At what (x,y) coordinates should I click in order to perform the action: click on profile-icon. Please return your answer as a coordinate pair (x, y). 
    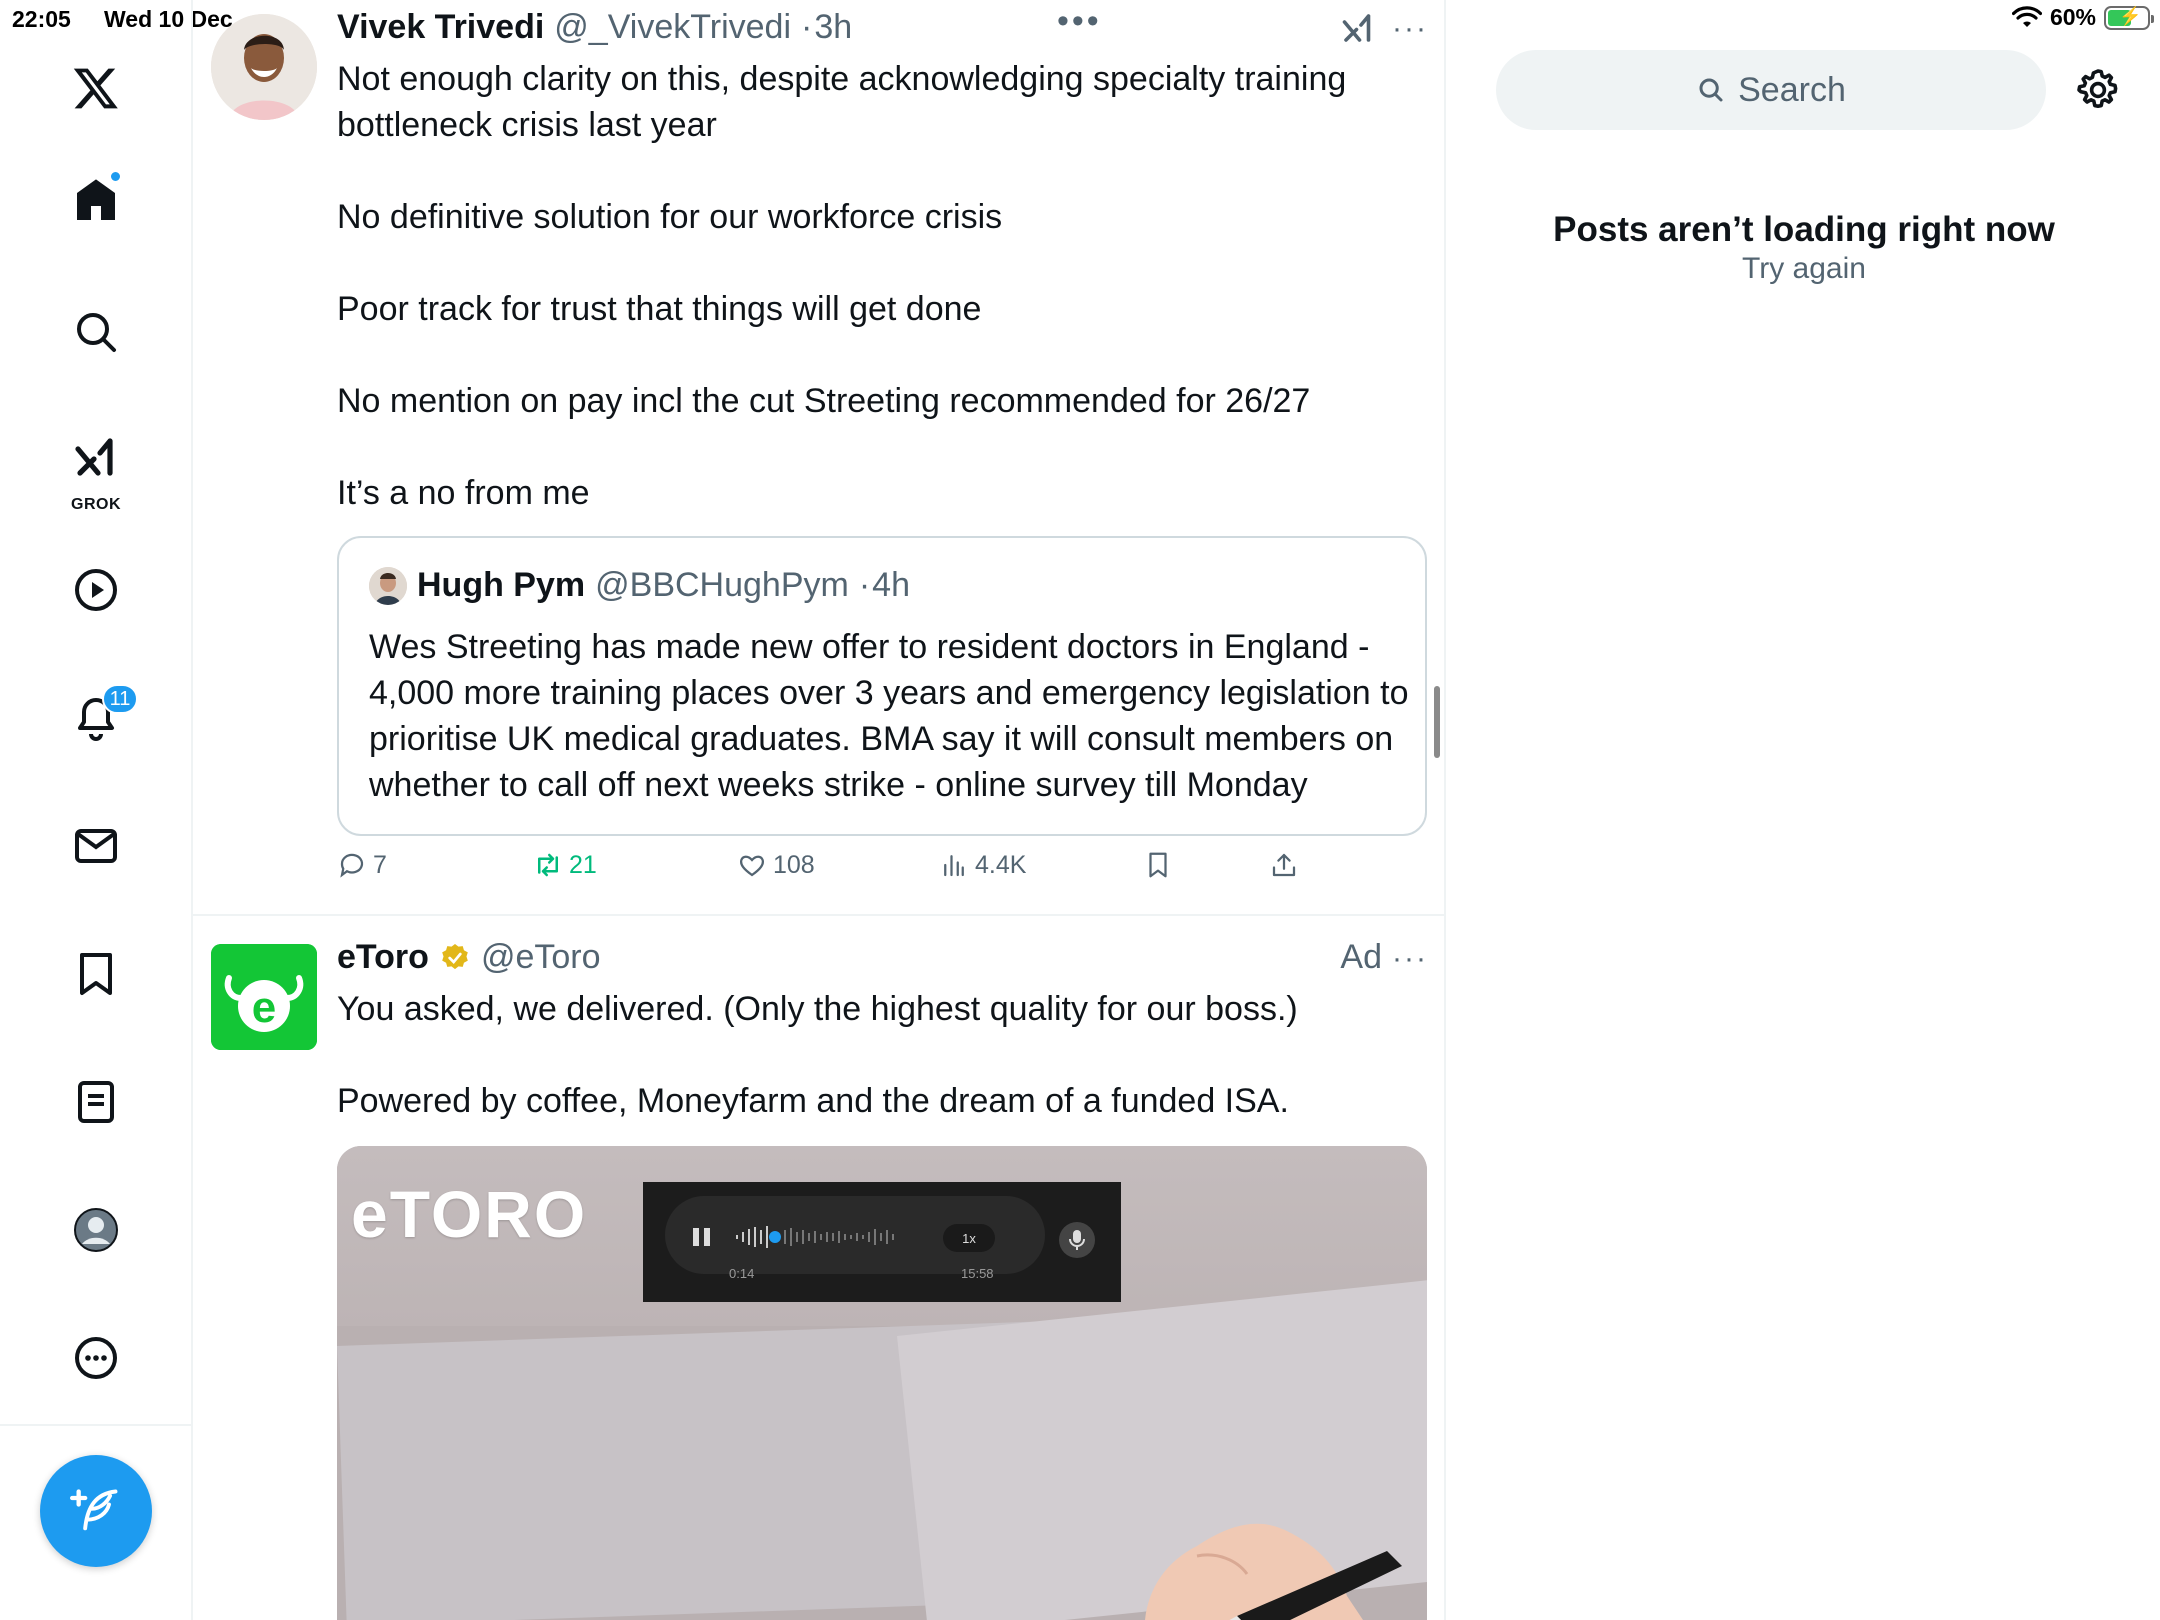
    Looking at the image, I should click on (96, 1230).